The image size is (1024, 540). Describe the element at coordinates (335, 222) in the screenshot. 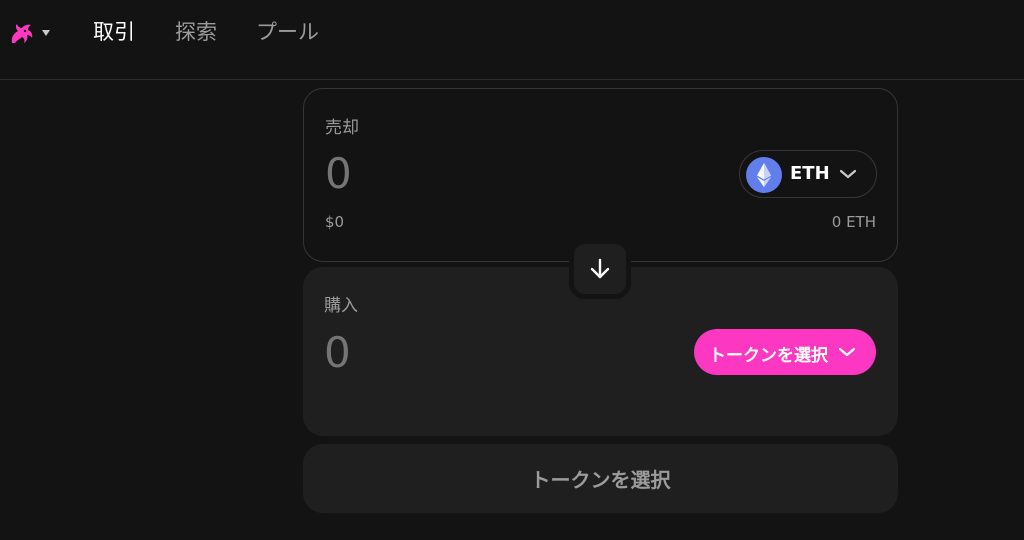

I see `sell-usd-value: $0` at that location.